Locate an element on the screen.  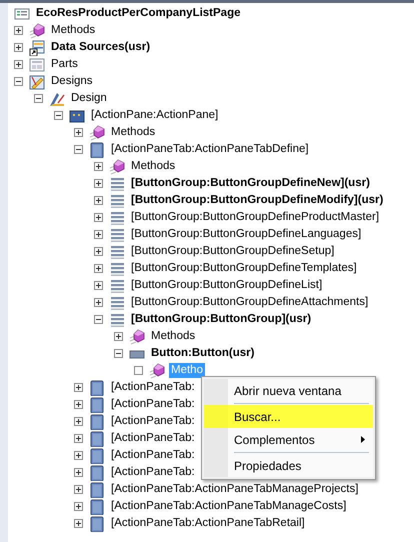
tree-item: Design is located at coordinates (89, 98).